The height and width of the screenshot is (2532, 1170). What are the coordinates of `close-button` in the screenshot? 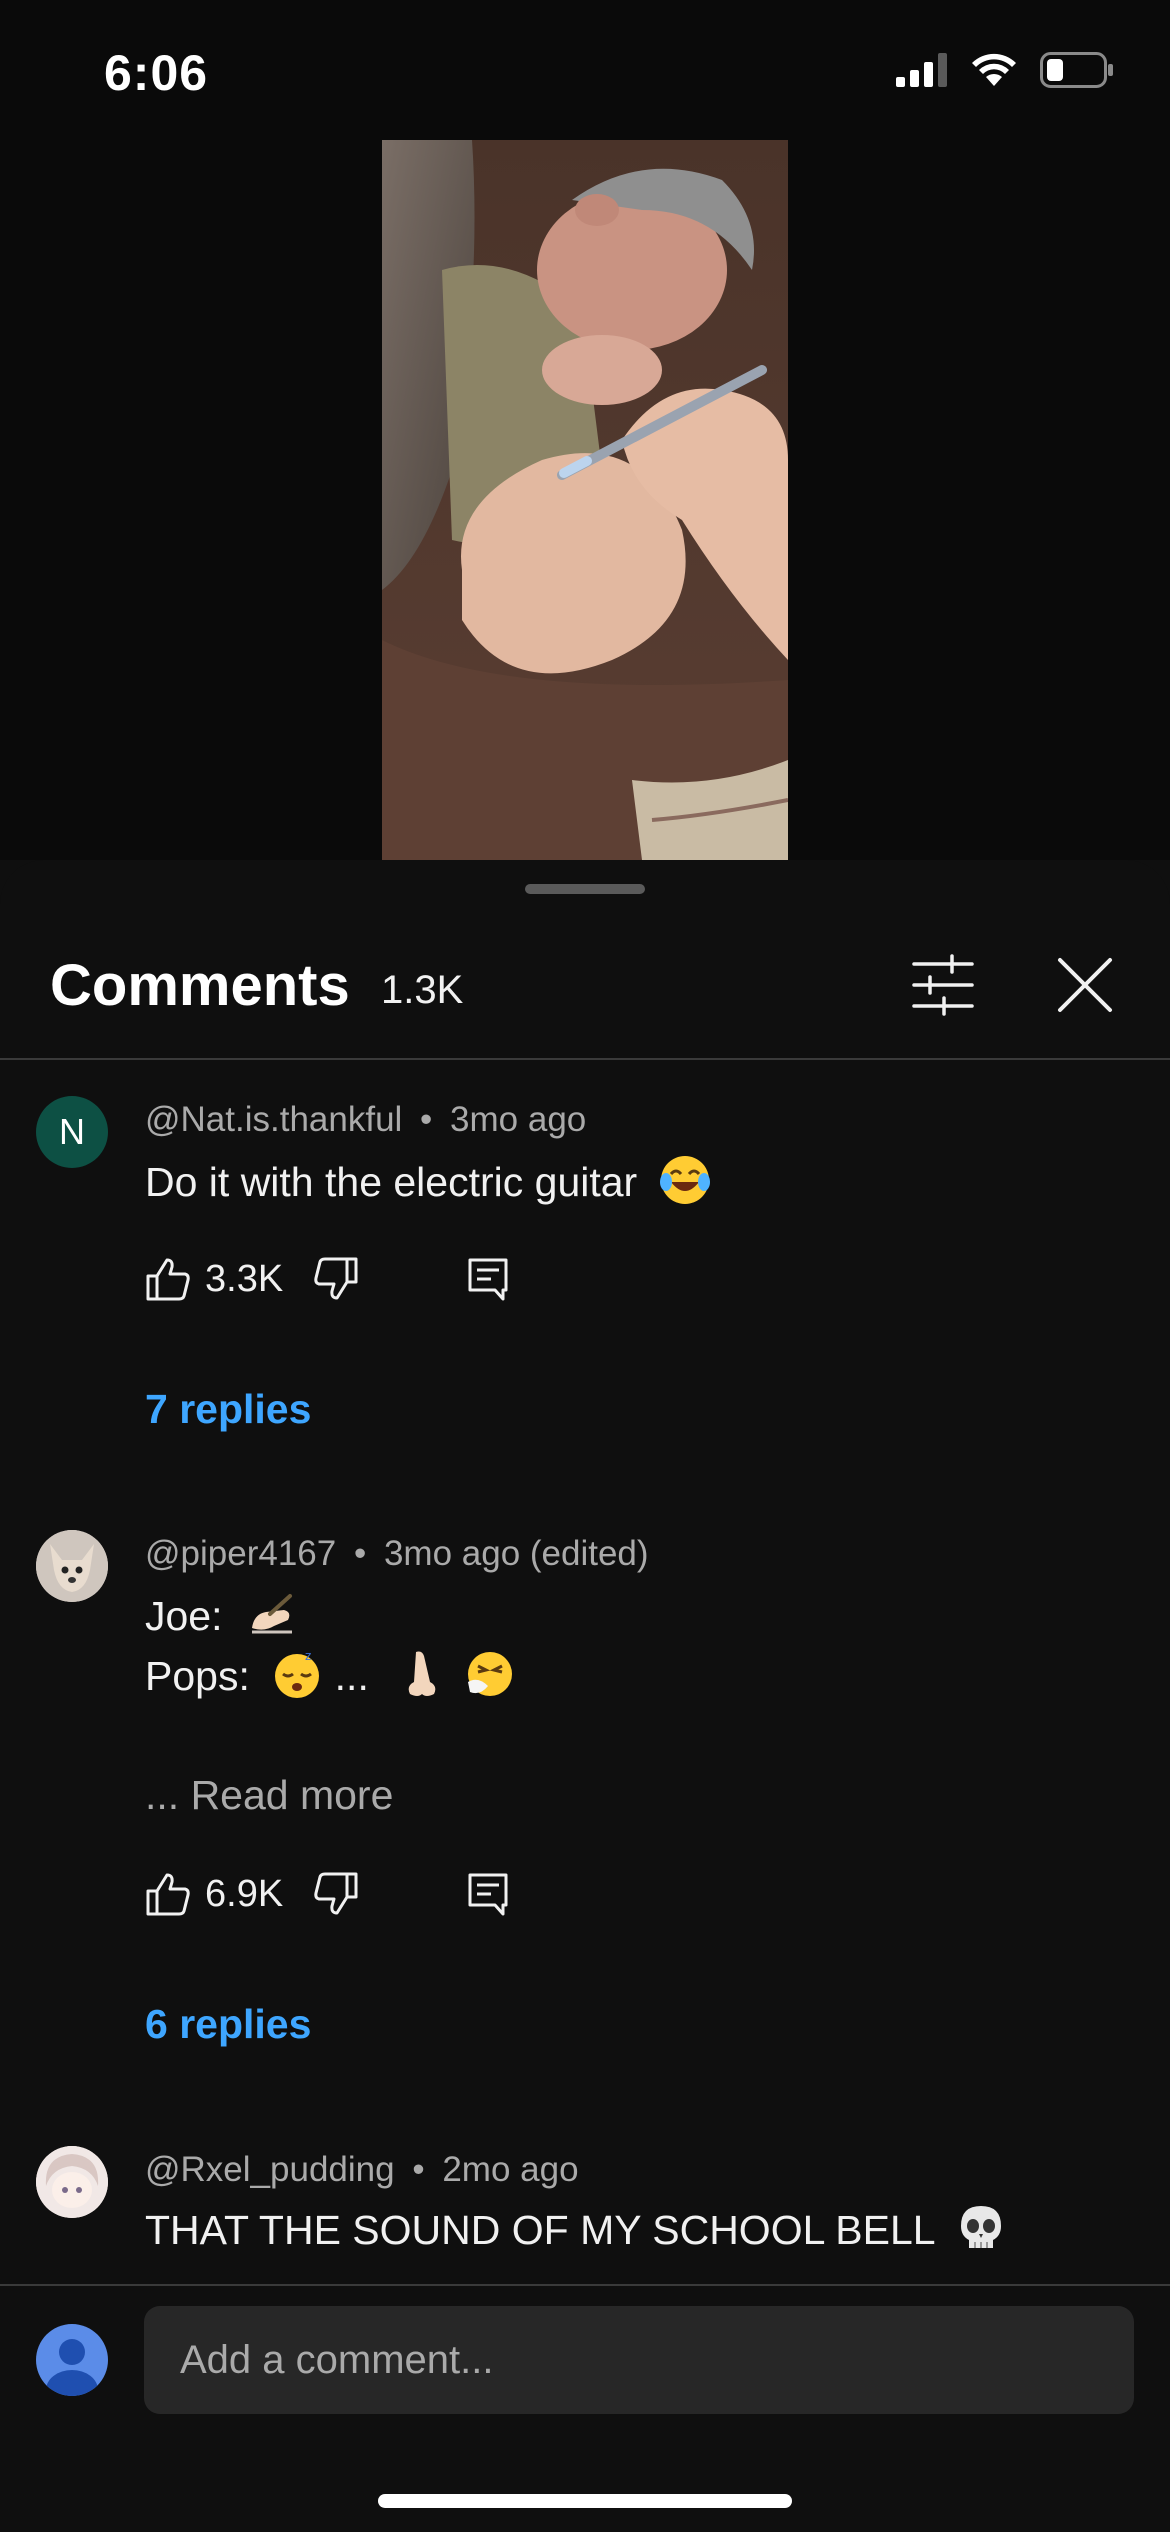 It's located at (1085, 985).